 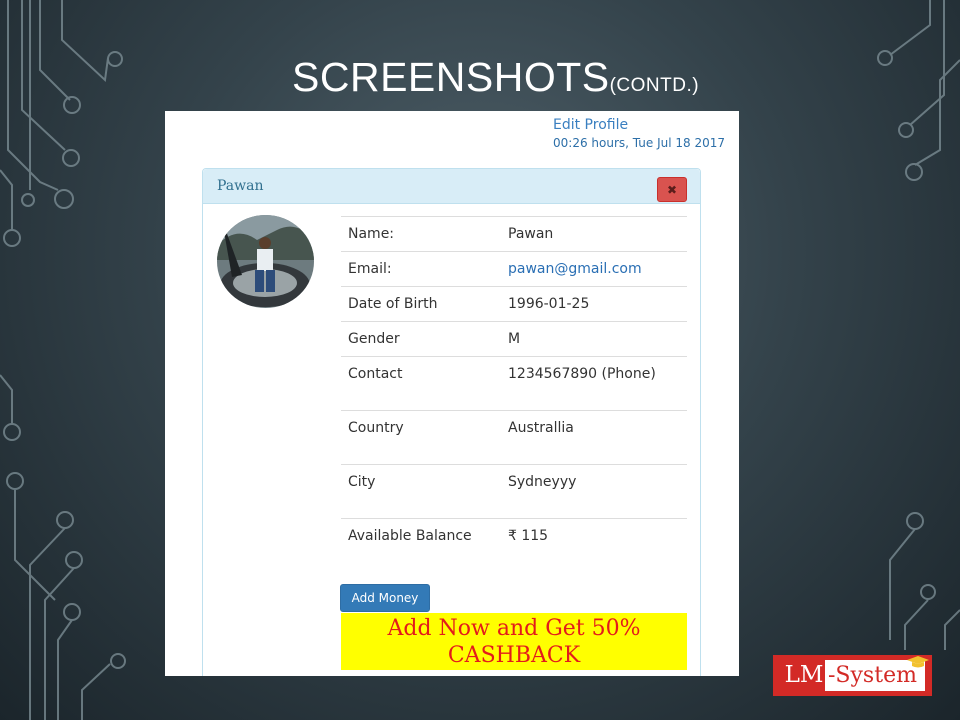 What do you see at coordinates (590, 125) in the screenshot?
I see `edit-profile-link: Edit Profile` at bounding box center [590, 125].